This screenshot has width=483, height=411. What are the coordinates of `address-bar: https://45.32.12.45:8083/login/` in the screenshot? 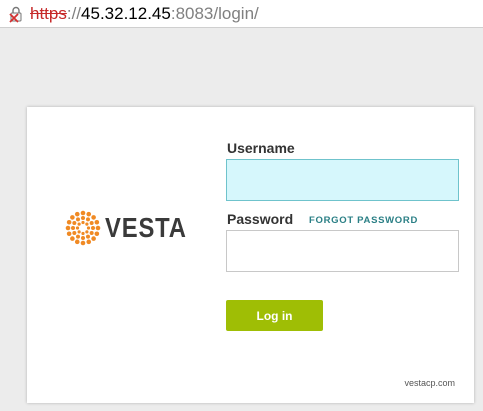 It's located at (241, 14).